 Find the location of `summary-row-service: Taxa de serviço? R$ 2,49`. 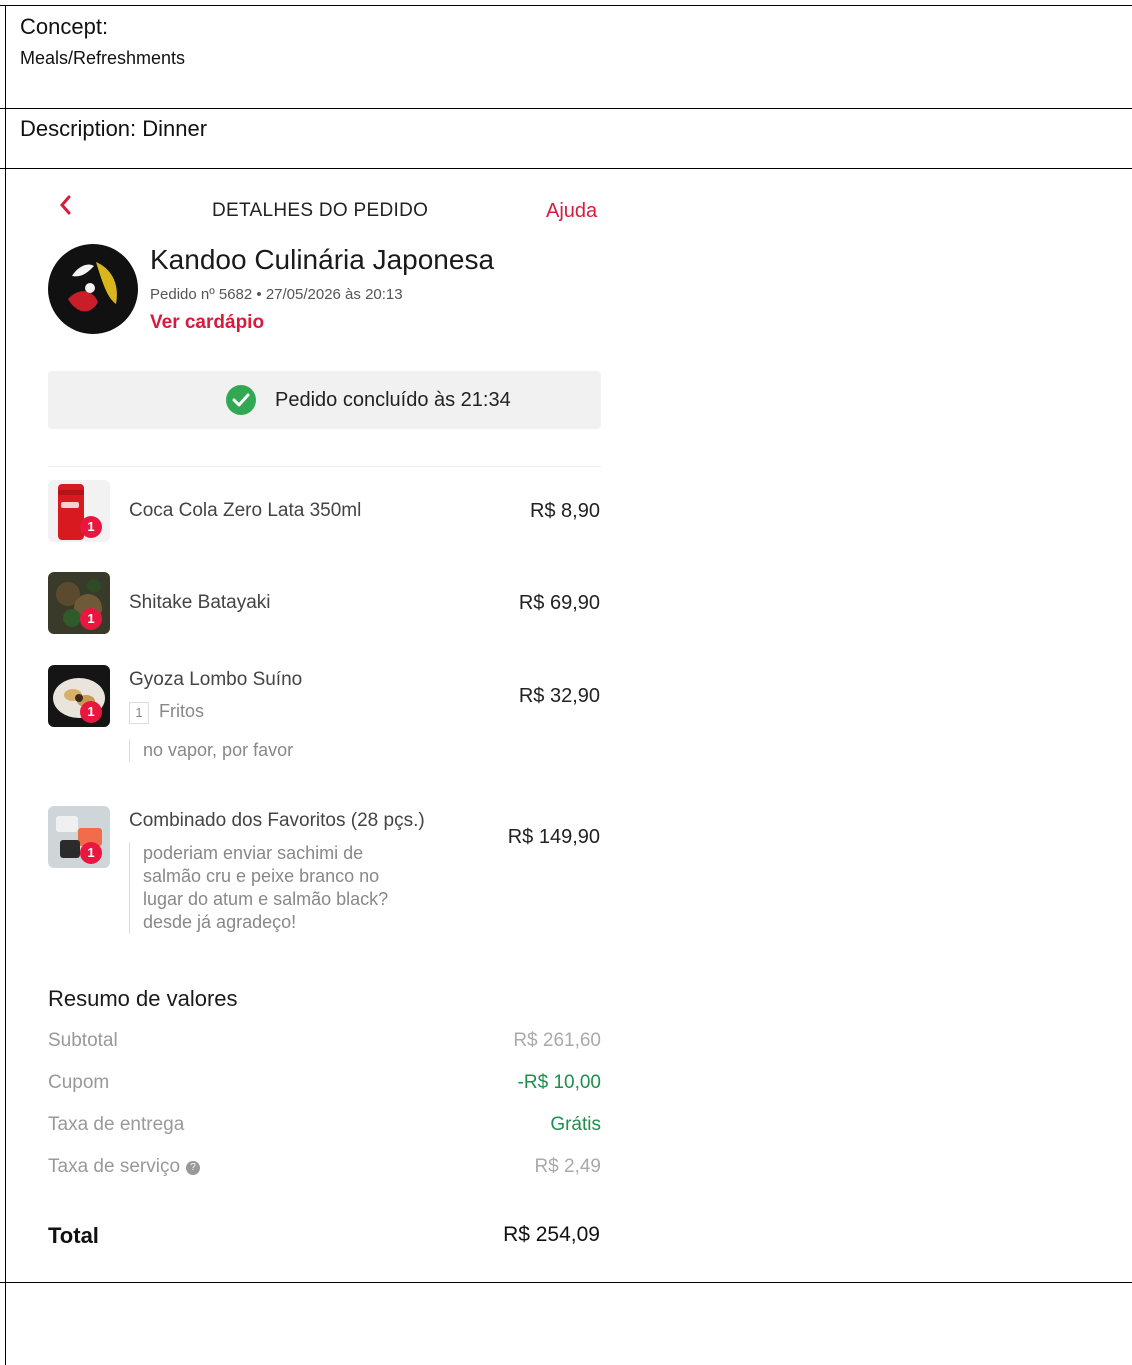

summary-row-service: Taxa de serviço? R$ 2,49 is located at coordinates (324, 1170).